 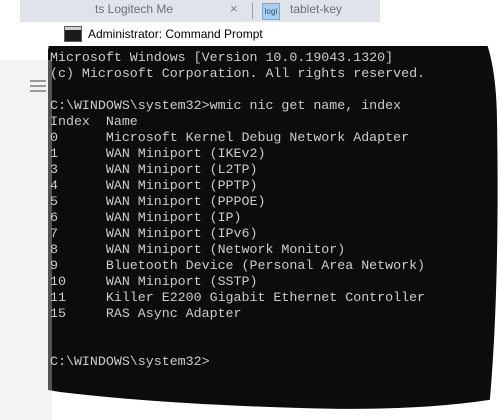 What do you see at coordinates (316, 9) in the screenshot?
I see `browser-tab-tablet-key: tablet-key` at bounding box center [316, 9].